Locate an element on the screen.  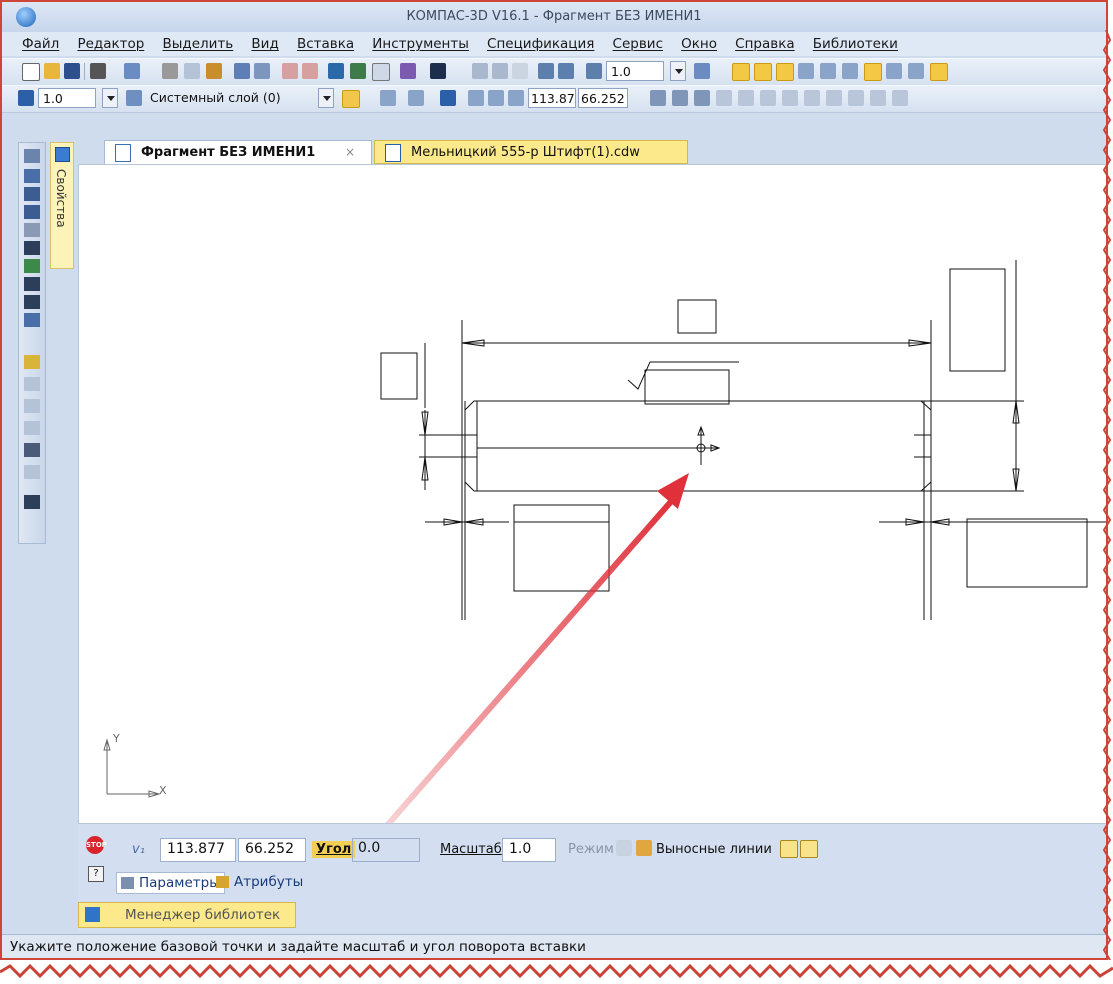
zoom-in-icon is located at coordinates (546, 71).